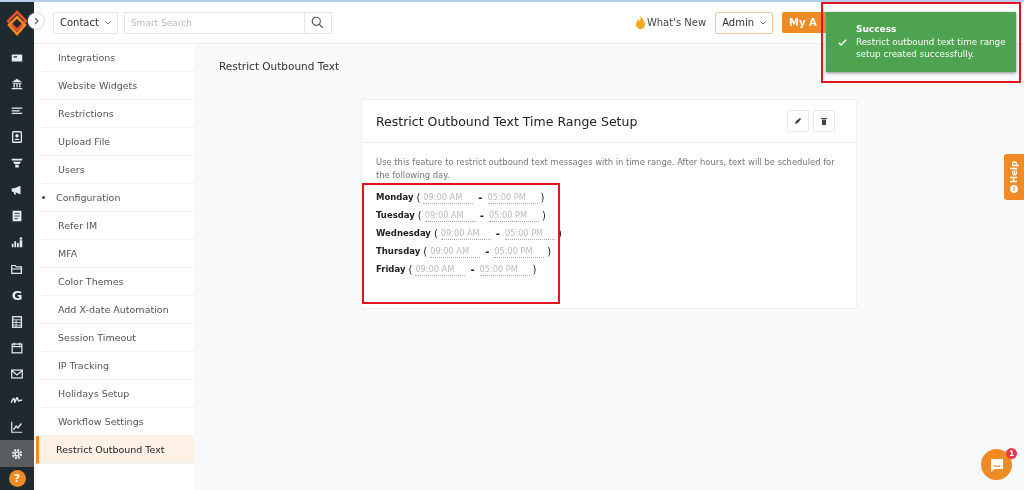 The height and width of the screenshot is (490, 1024). I want to click on search-button, so click(318, 22).